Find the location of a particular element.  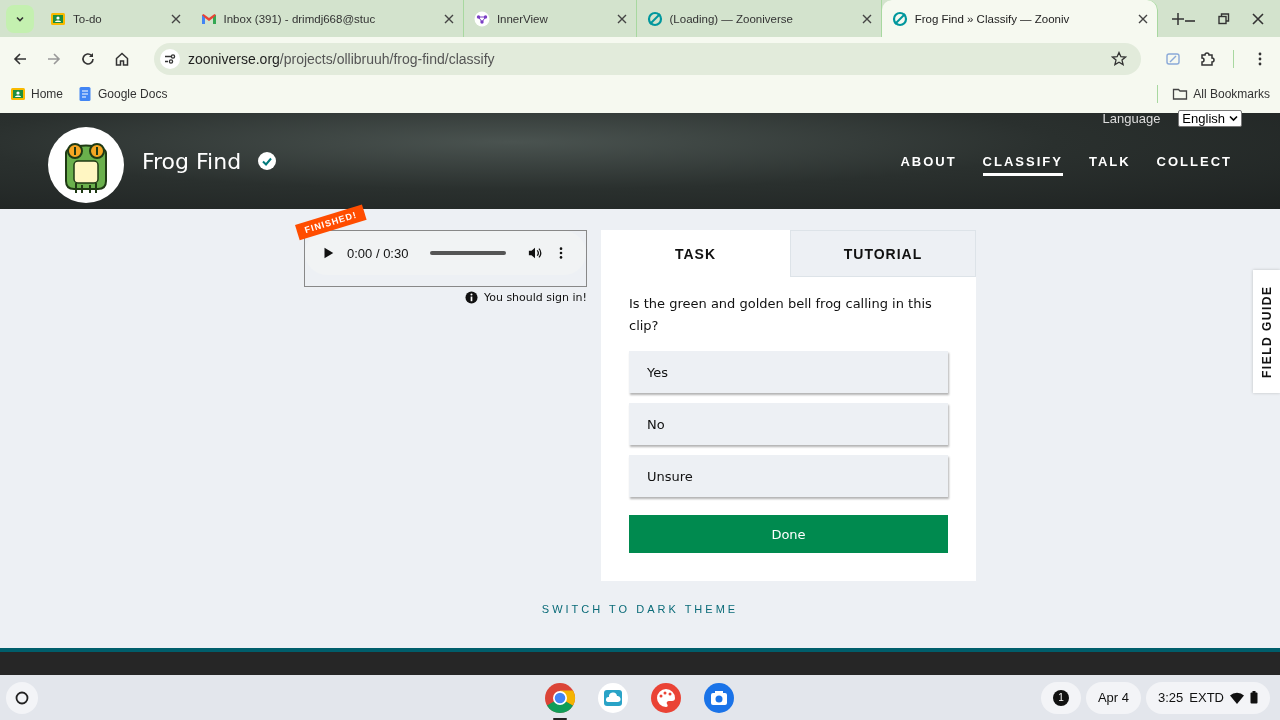

new-tab-icon is located at coordinates (1178, 18).